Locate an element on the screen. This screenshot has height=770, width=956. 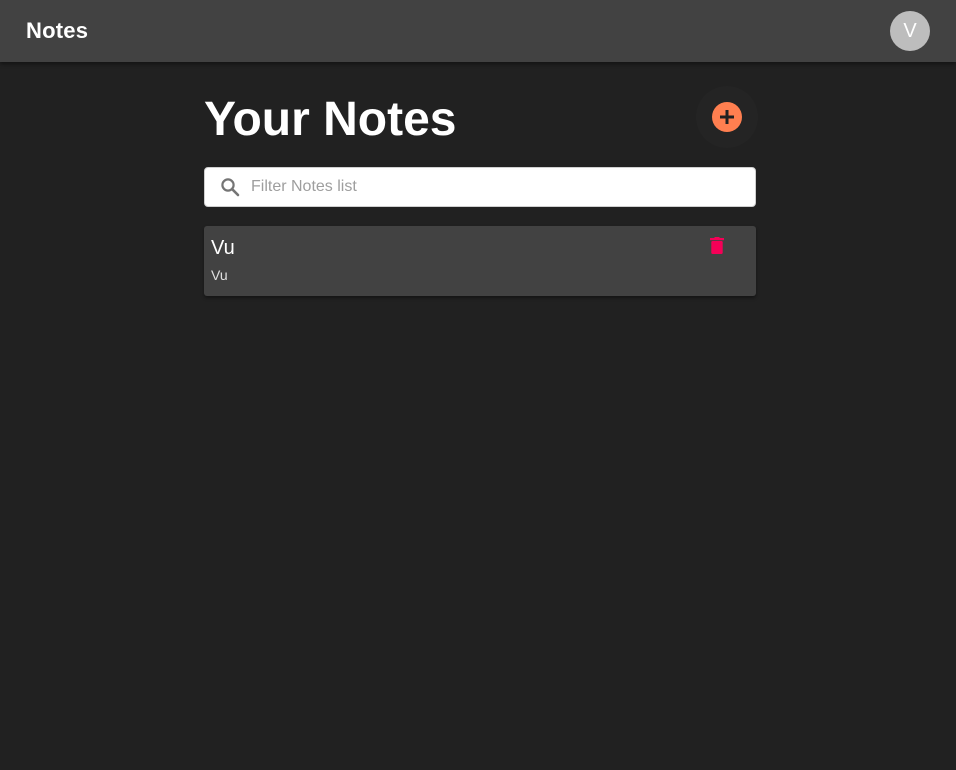
trash-icon is located at coordinates (717, 248).